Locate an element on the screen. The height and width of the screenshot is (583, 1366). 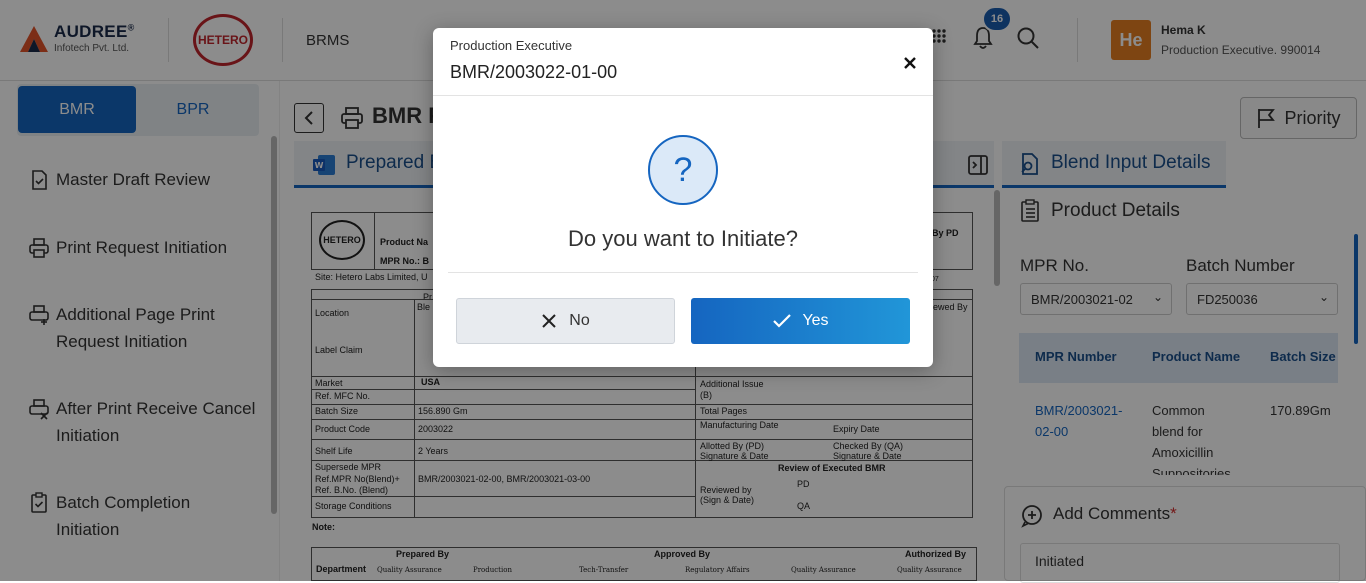
check-icon is located at coordinates (782, 321).